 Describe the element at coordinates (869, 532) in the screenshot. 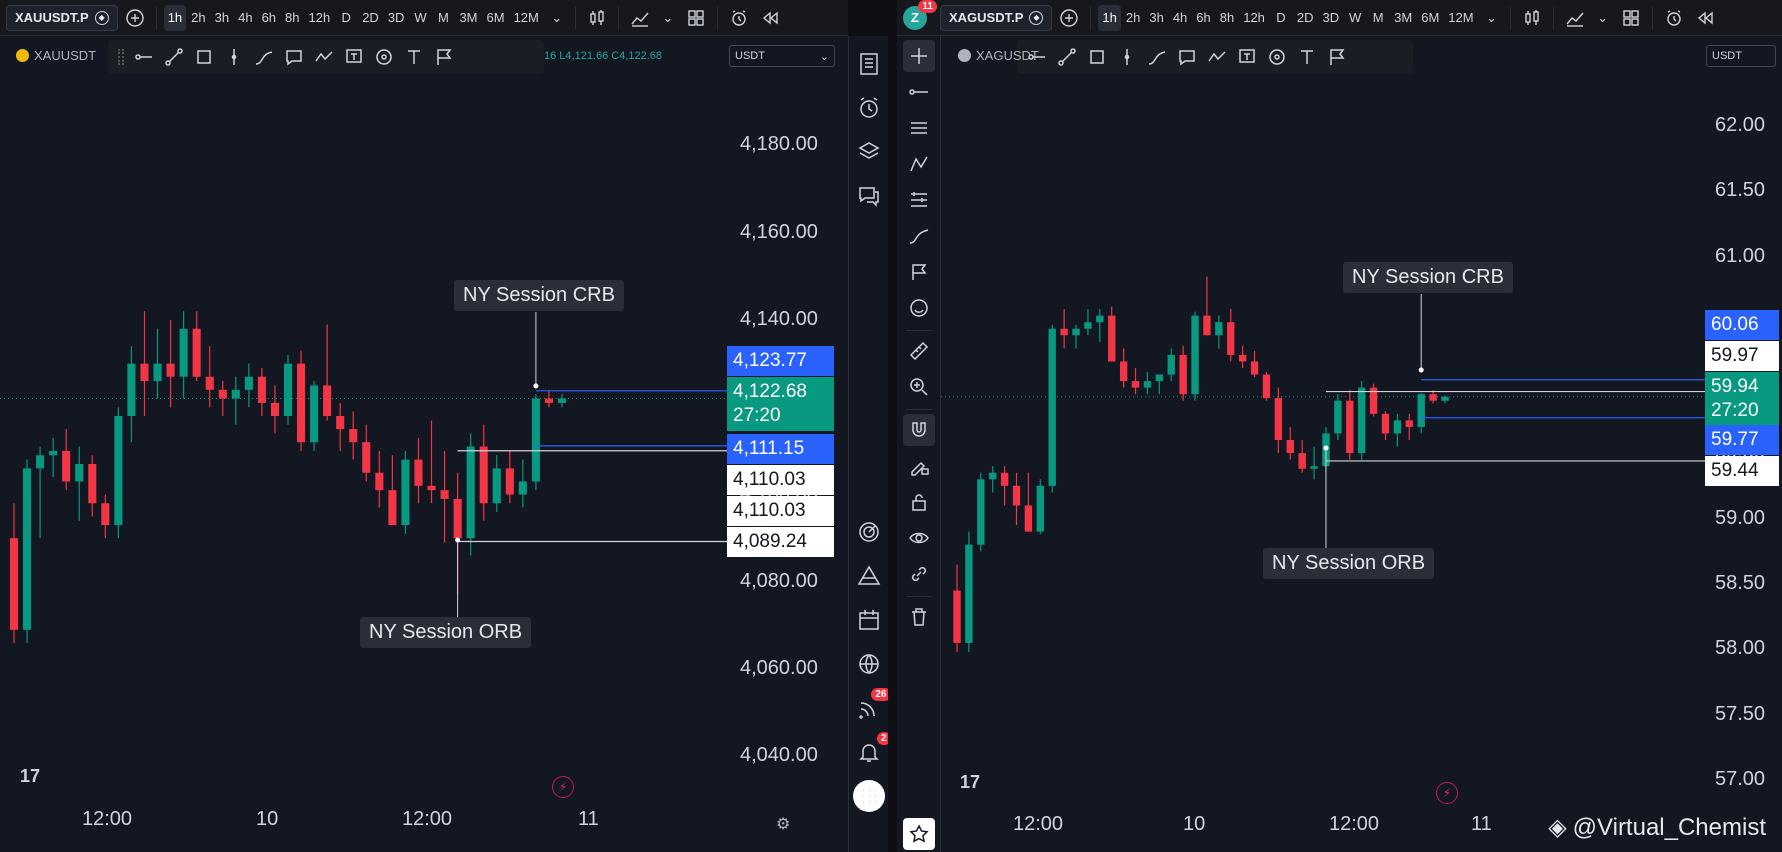

I see `radar-icon` at that location.